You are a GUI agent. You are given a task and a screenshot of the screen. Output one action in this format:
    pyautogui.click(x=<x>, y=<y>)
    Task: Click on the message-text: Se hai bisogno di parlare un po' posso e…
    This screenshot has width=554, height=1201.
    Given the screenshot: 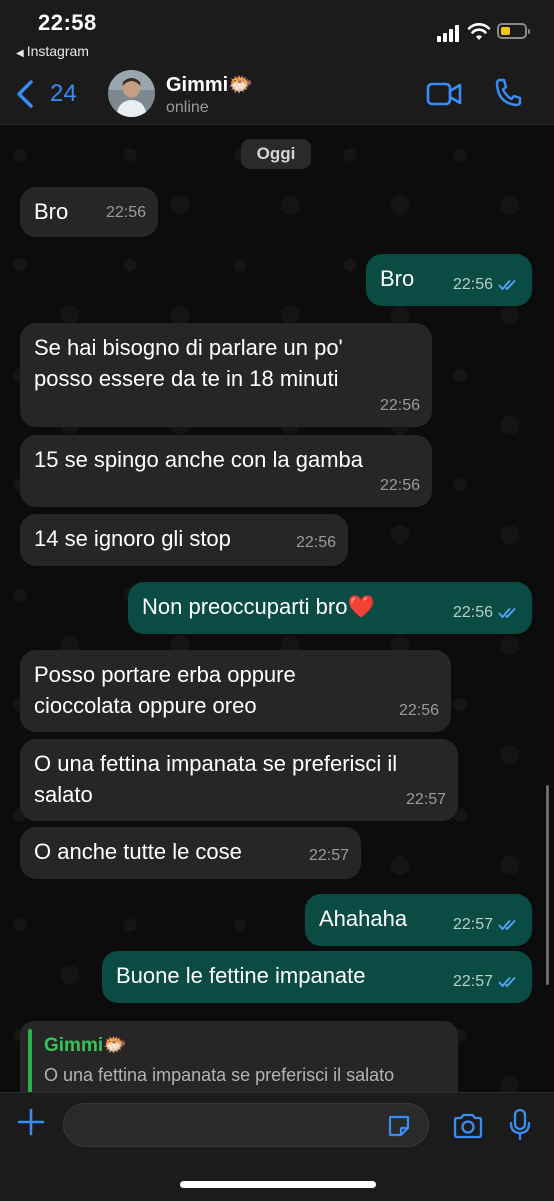 What is the action you would take?
    pyautogui.click(x=188, y=363)
    